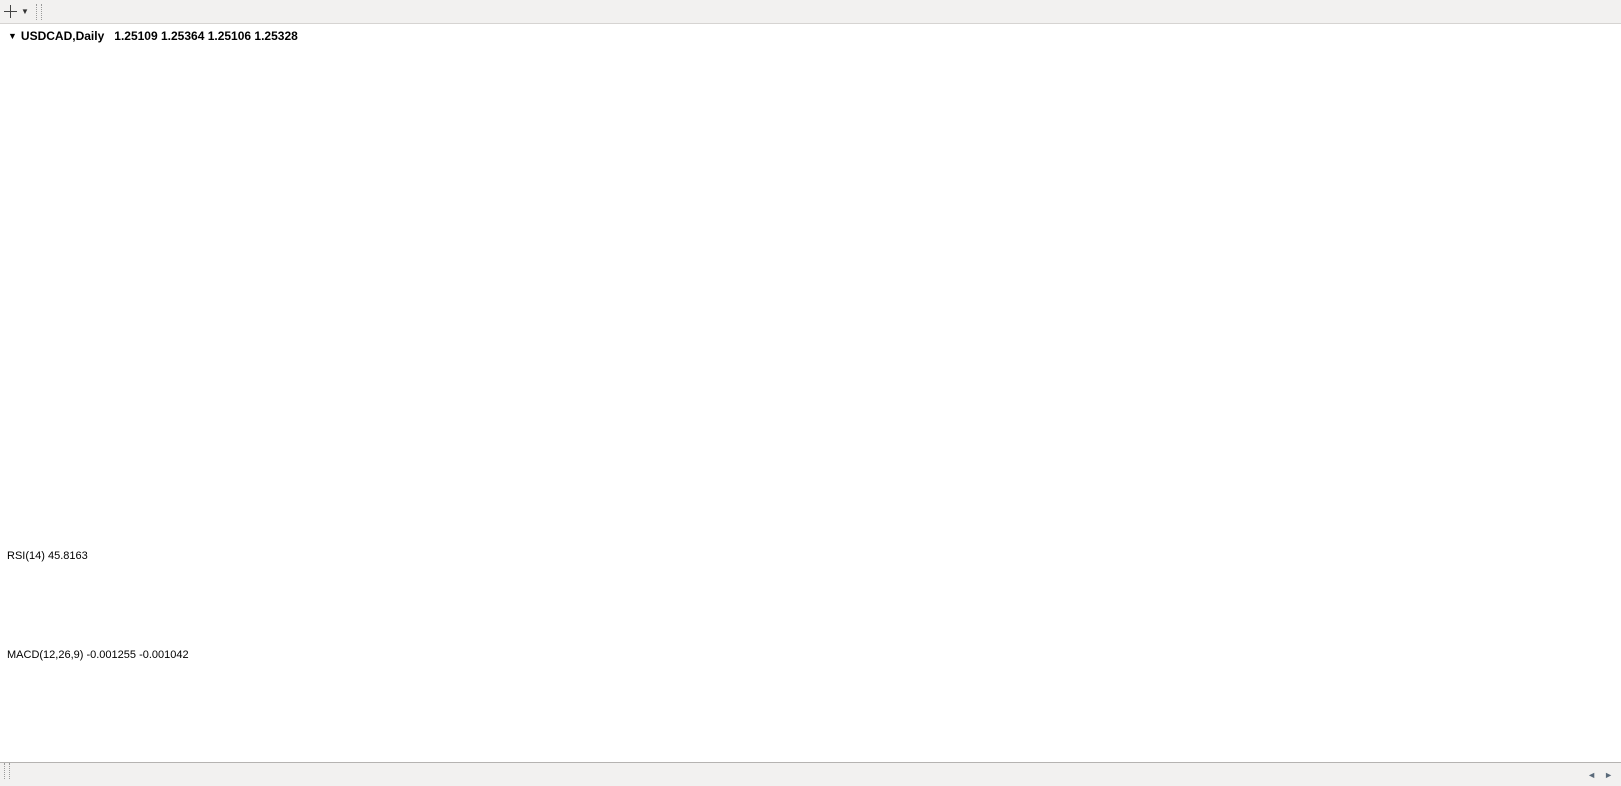 Image resolution: width=1621 pixels, height=786 pixels. Describe the element at coordinates (47, 556) in the screenshot. I see `rsi-indicator-label: RSI(14) 45.8163` at that location.